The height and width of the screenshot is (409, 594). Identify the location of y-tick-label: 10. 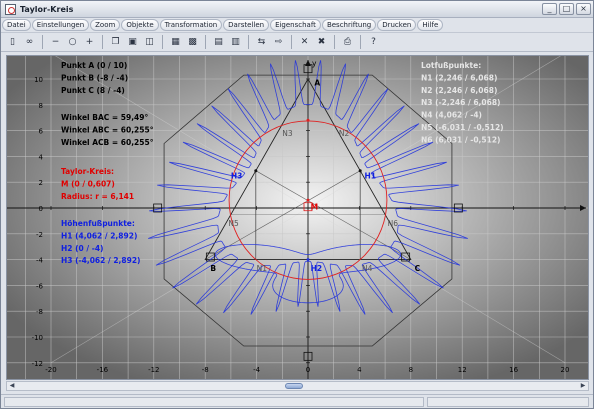
(38, 80).